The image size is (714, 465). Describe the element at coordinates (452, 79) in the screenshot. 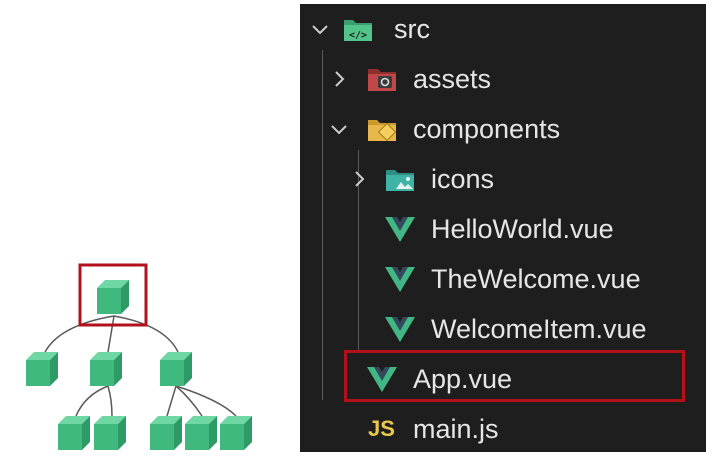

I see `tree-item-label: assets` at that location.